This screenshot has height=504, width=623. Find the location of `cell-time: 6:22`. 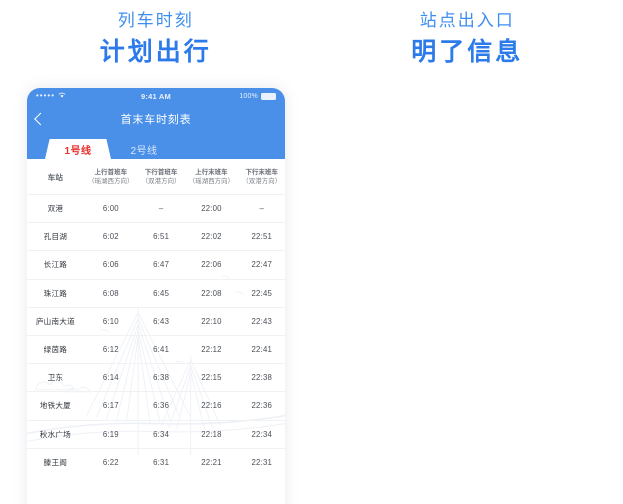

cell-time: 6:22 is located at coordinates (110, 461).